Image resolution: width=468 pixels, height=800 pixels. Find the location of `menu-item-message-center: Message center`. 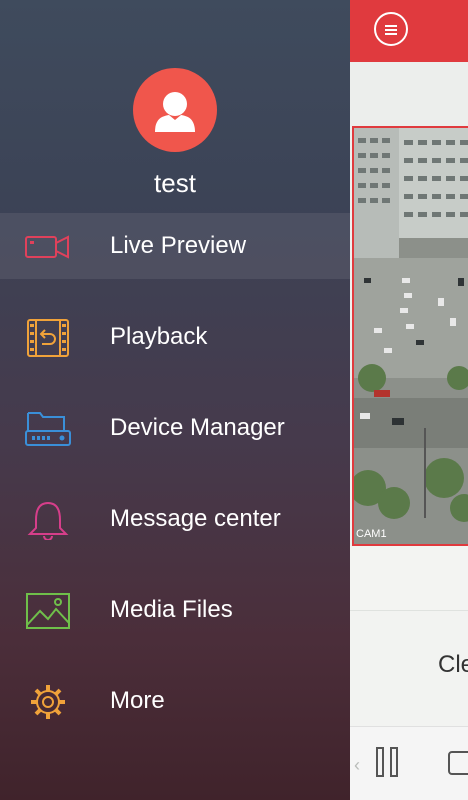

menu-item-message-center: Message center is located at coordinates (175, 519).